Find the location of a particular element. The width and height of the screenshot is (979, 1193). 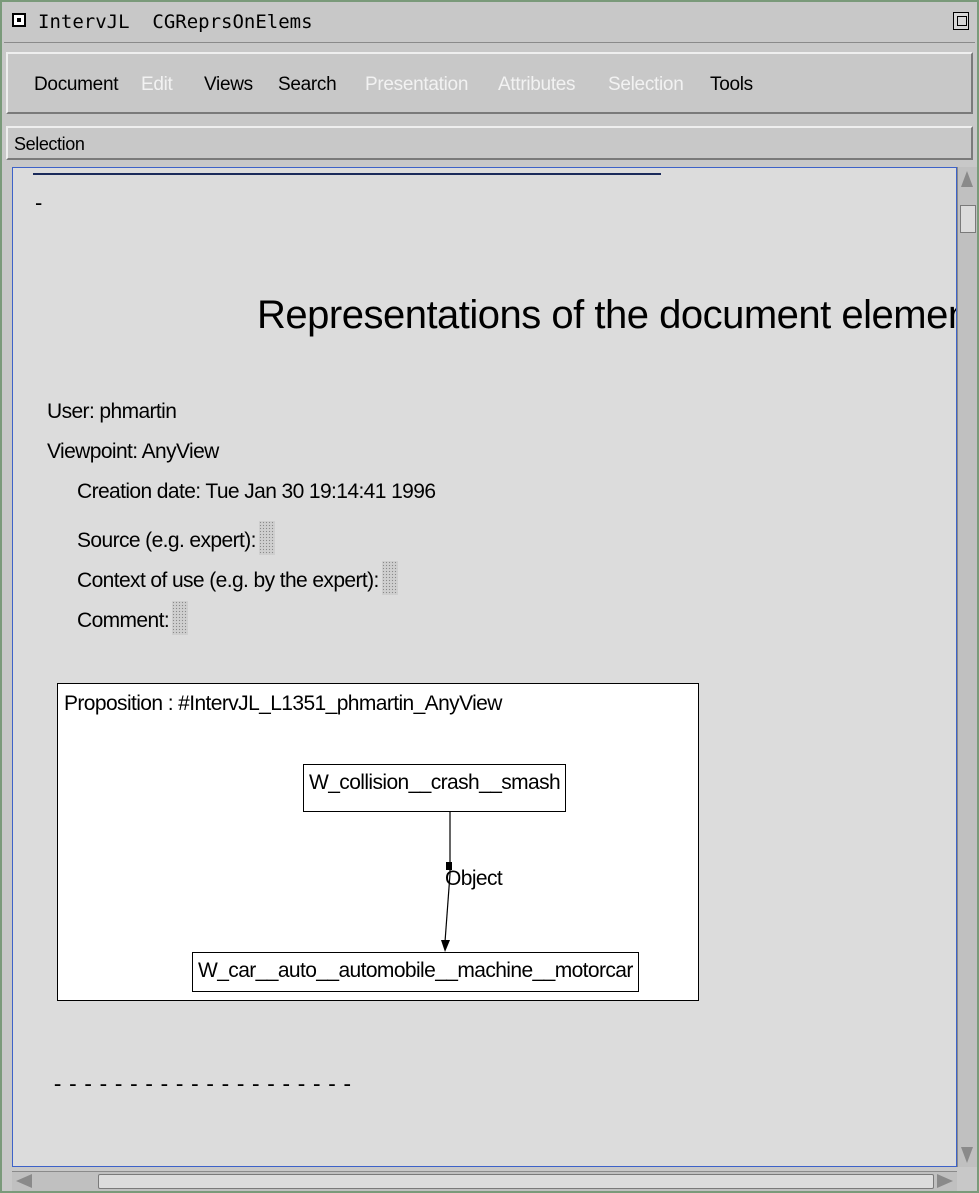

horizontal-scrollbar is located at coordinates (484, 1181).